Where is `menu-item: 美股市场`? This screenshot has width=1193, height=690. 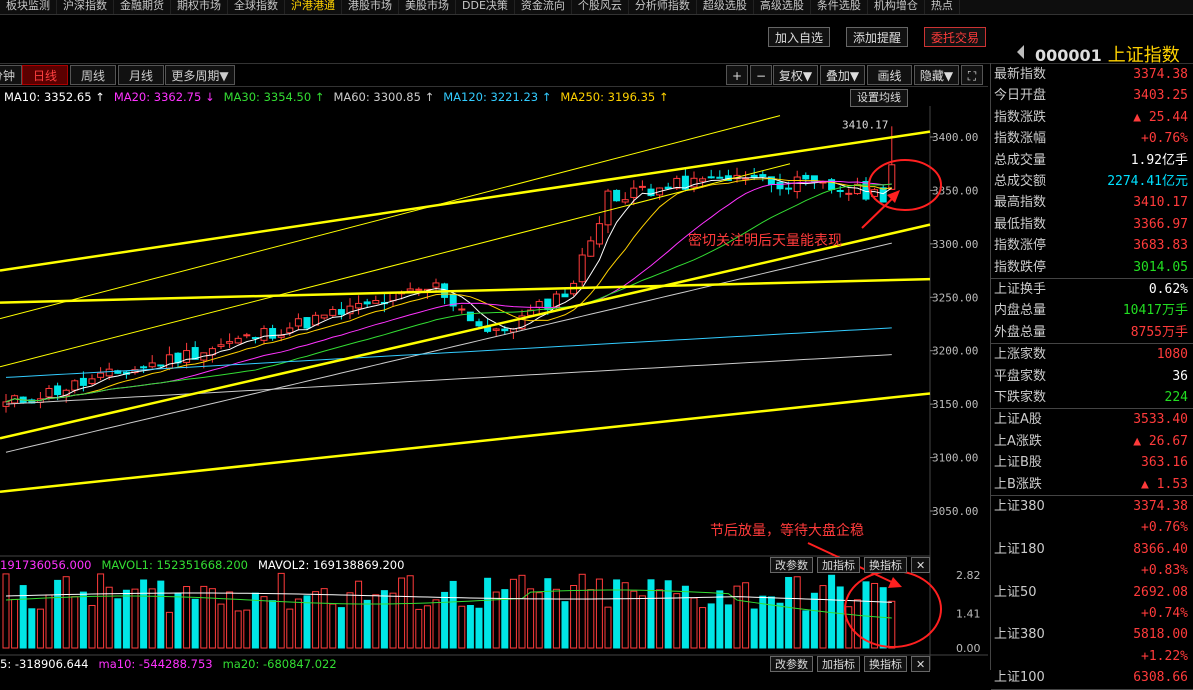
menu-item: 美股市场 is located at coordinates (427, 7).